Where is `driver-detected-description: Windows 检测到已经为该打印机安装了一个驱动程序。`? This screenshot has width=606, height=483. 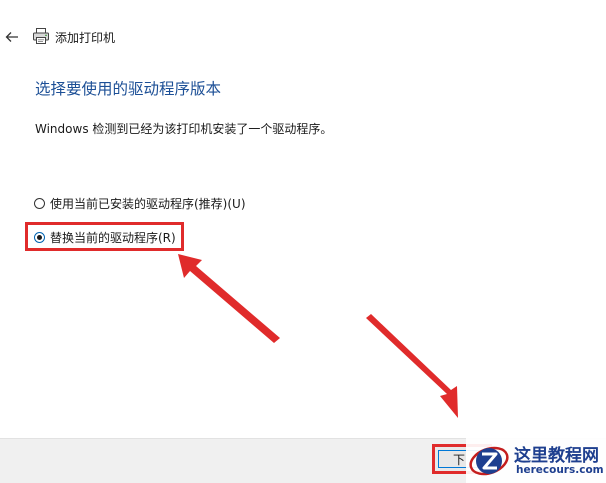 driver-detected-description: Windows 检测到已经为该打印机安装了一个驱动程序。 is located at coordinates (184, 129).